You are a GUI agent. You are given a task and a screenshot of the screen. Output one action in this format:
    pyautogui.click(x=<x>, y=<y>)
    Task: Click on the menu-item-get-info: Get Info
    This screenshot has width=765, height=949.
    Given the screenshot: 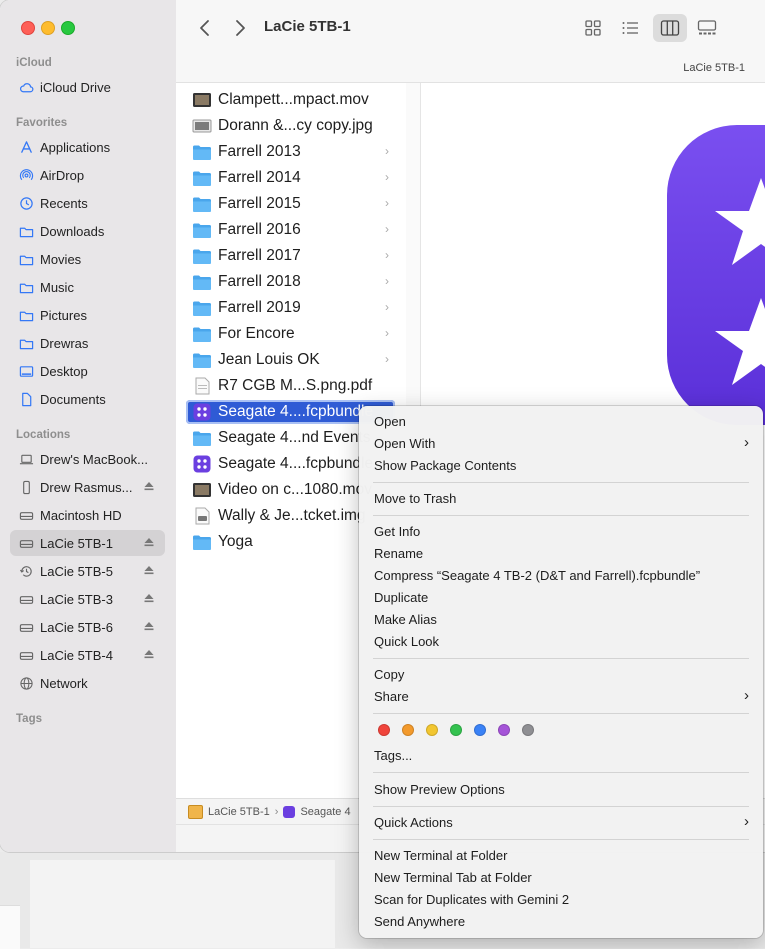 What is the action you would take?
    pyautogui.click(x=397, y=532)
    